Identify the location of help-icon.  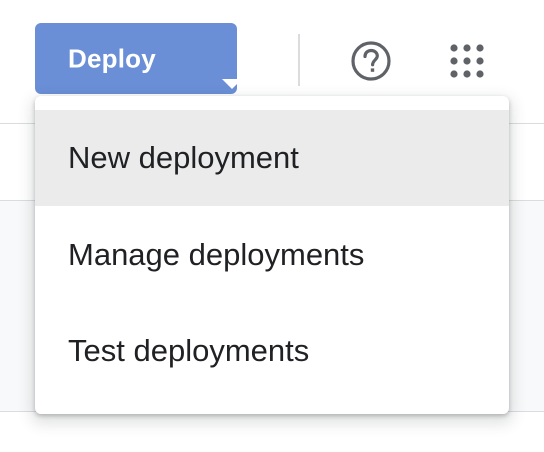
(371, 61).